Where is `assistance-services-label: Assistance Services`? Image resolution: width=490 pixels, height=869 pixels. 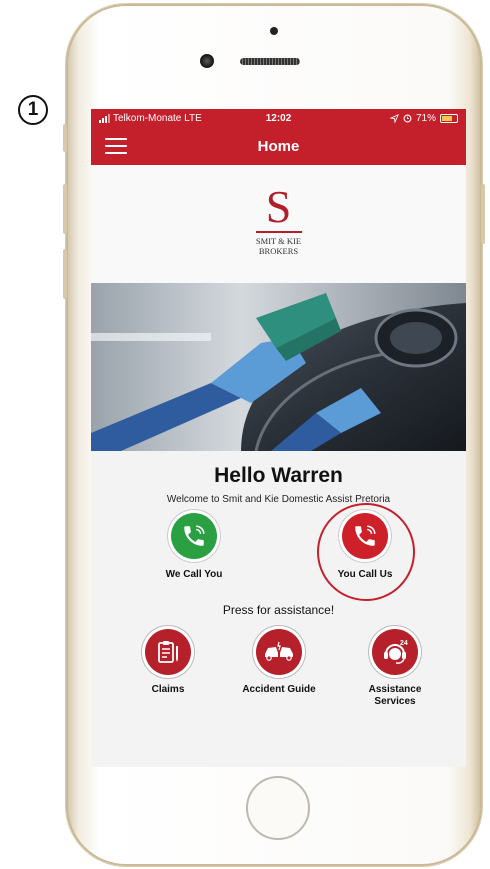
assistance-services-label: Assistance Services is located at coordinates (395, 695).